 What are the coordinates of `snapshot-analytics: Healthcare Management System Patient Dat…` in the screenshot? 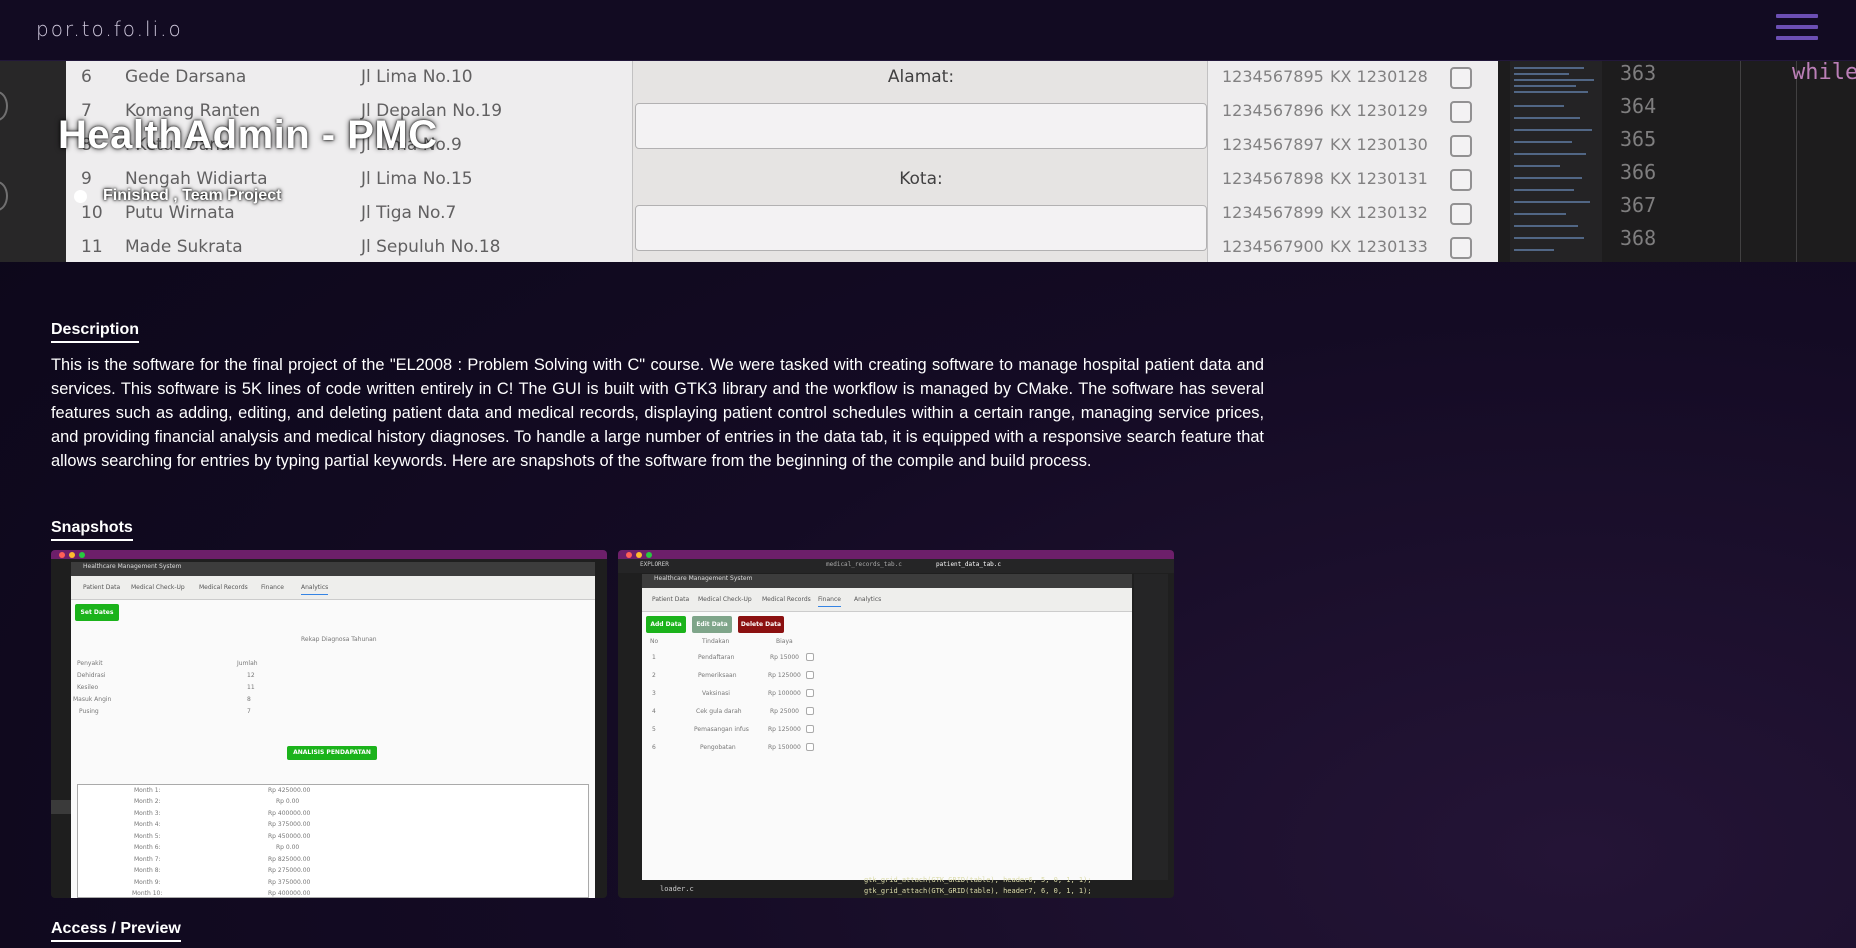 It's located at (329, 724).